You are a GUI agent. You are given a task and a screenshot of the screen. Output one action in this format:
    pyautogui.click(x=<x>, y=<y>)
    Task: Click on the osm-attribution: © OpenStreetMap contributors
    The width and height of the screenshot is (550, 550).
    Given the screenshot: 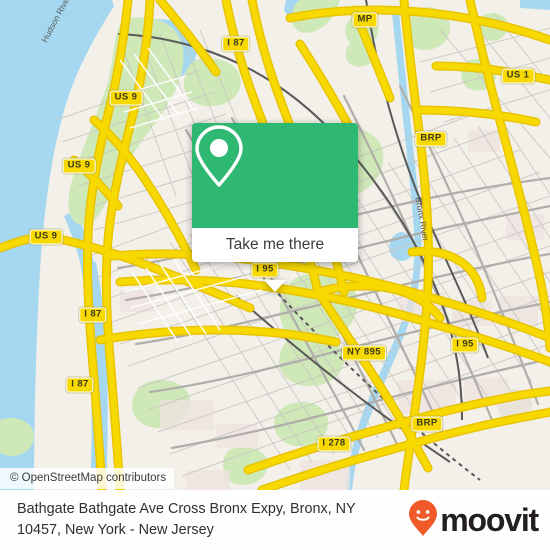 What is the action you would take?
    pyautogui.click(x=87, y=478)
    